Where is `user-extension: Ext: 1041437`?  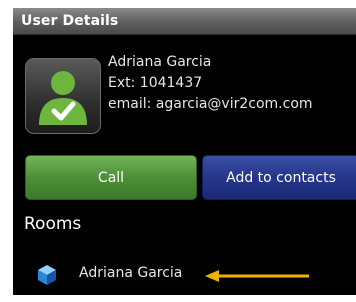 user-extension: Ext: 1041437 is located at coordinates (155, 83).